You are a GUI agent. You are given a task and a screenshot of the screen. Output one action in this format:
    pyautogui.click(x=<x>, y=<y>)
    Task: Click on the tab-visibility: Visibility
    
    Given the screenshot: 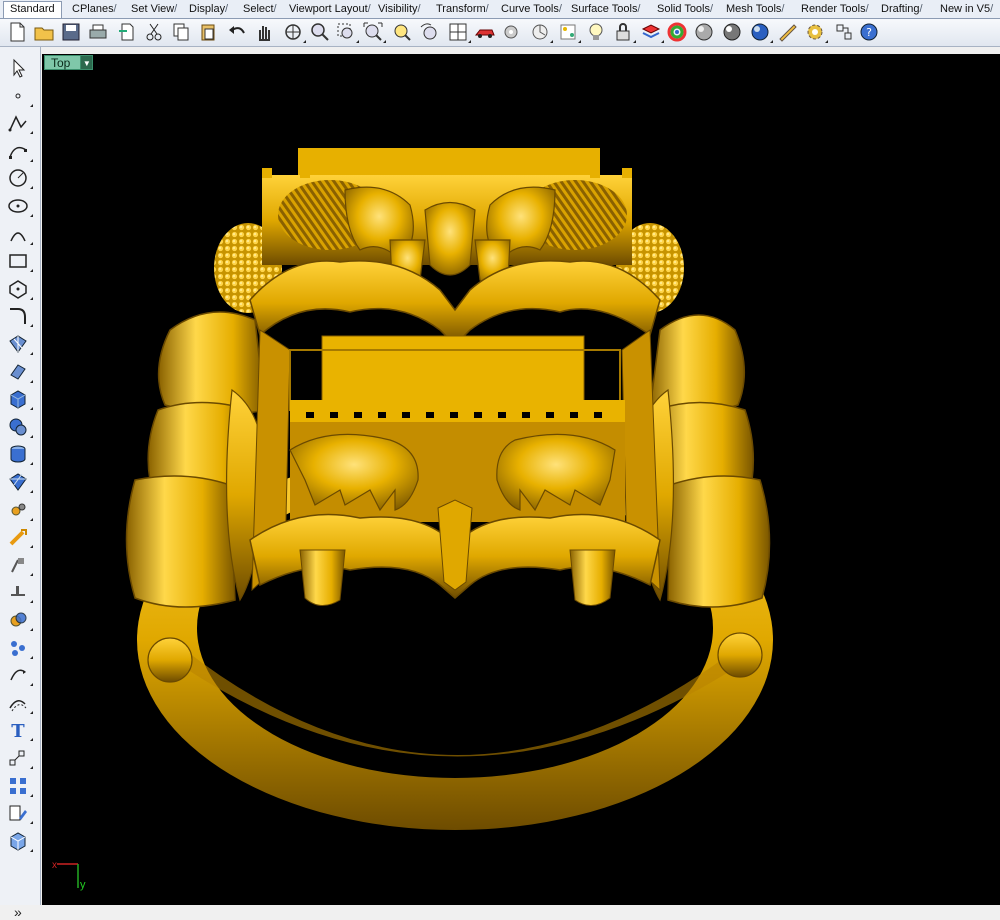 What is the action you would take?
    pyautogui.click(x=396, y=9)
    